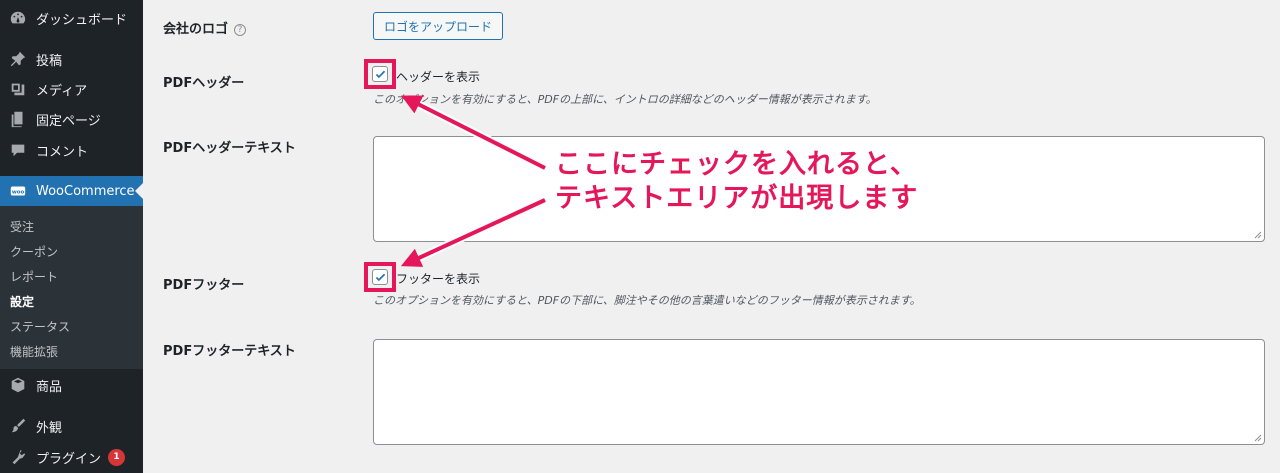  I want to click on pin-icon, so click(18, 59).